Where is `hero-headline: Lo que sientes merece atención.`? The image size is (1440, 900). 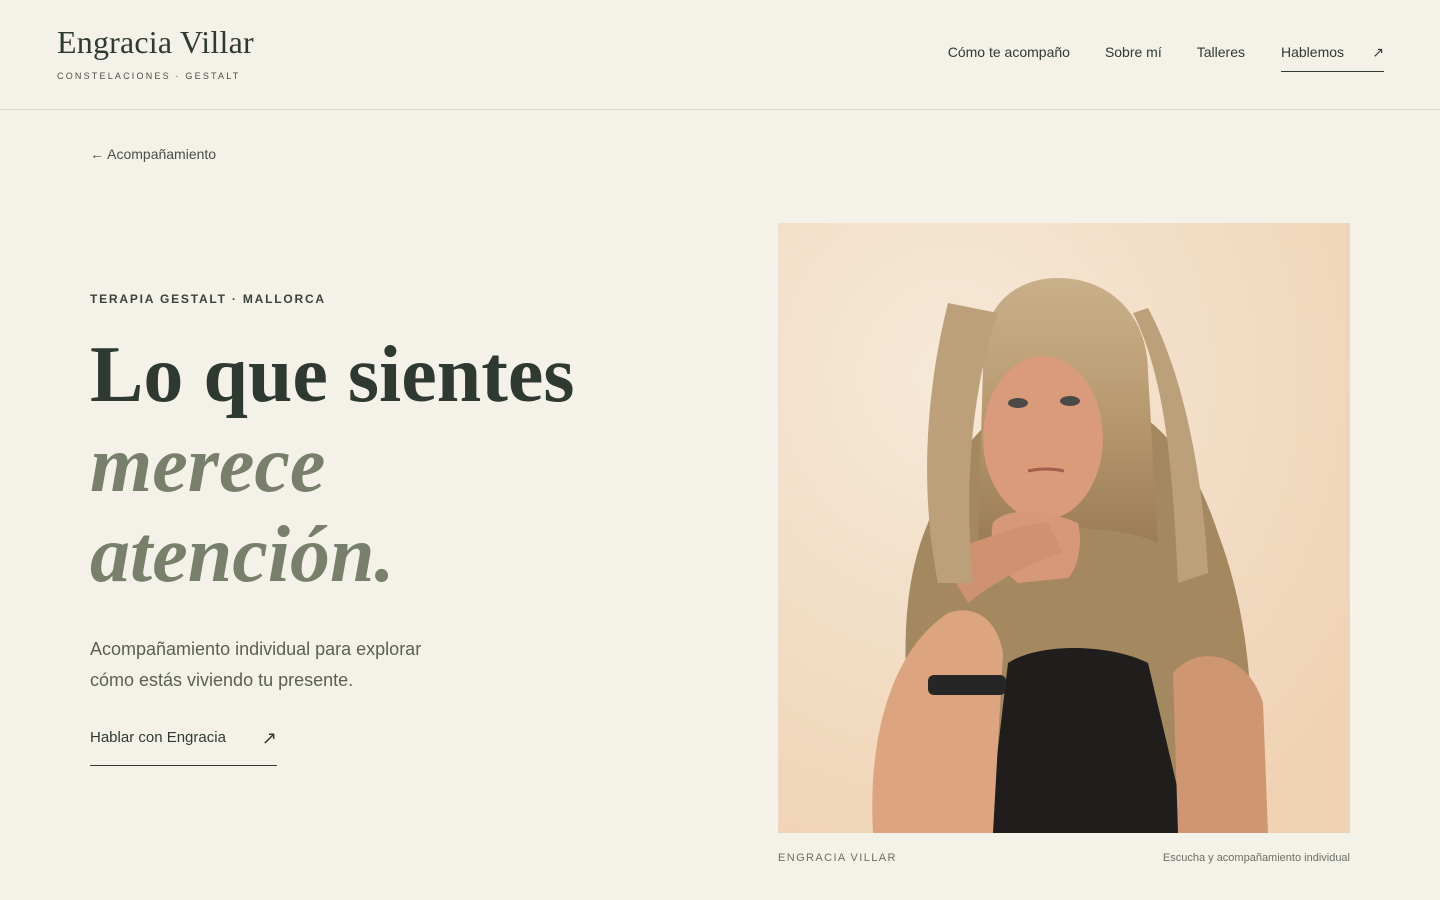
hero-headline: Lo que sientes merece atención. is located at coordinates (332, 465).